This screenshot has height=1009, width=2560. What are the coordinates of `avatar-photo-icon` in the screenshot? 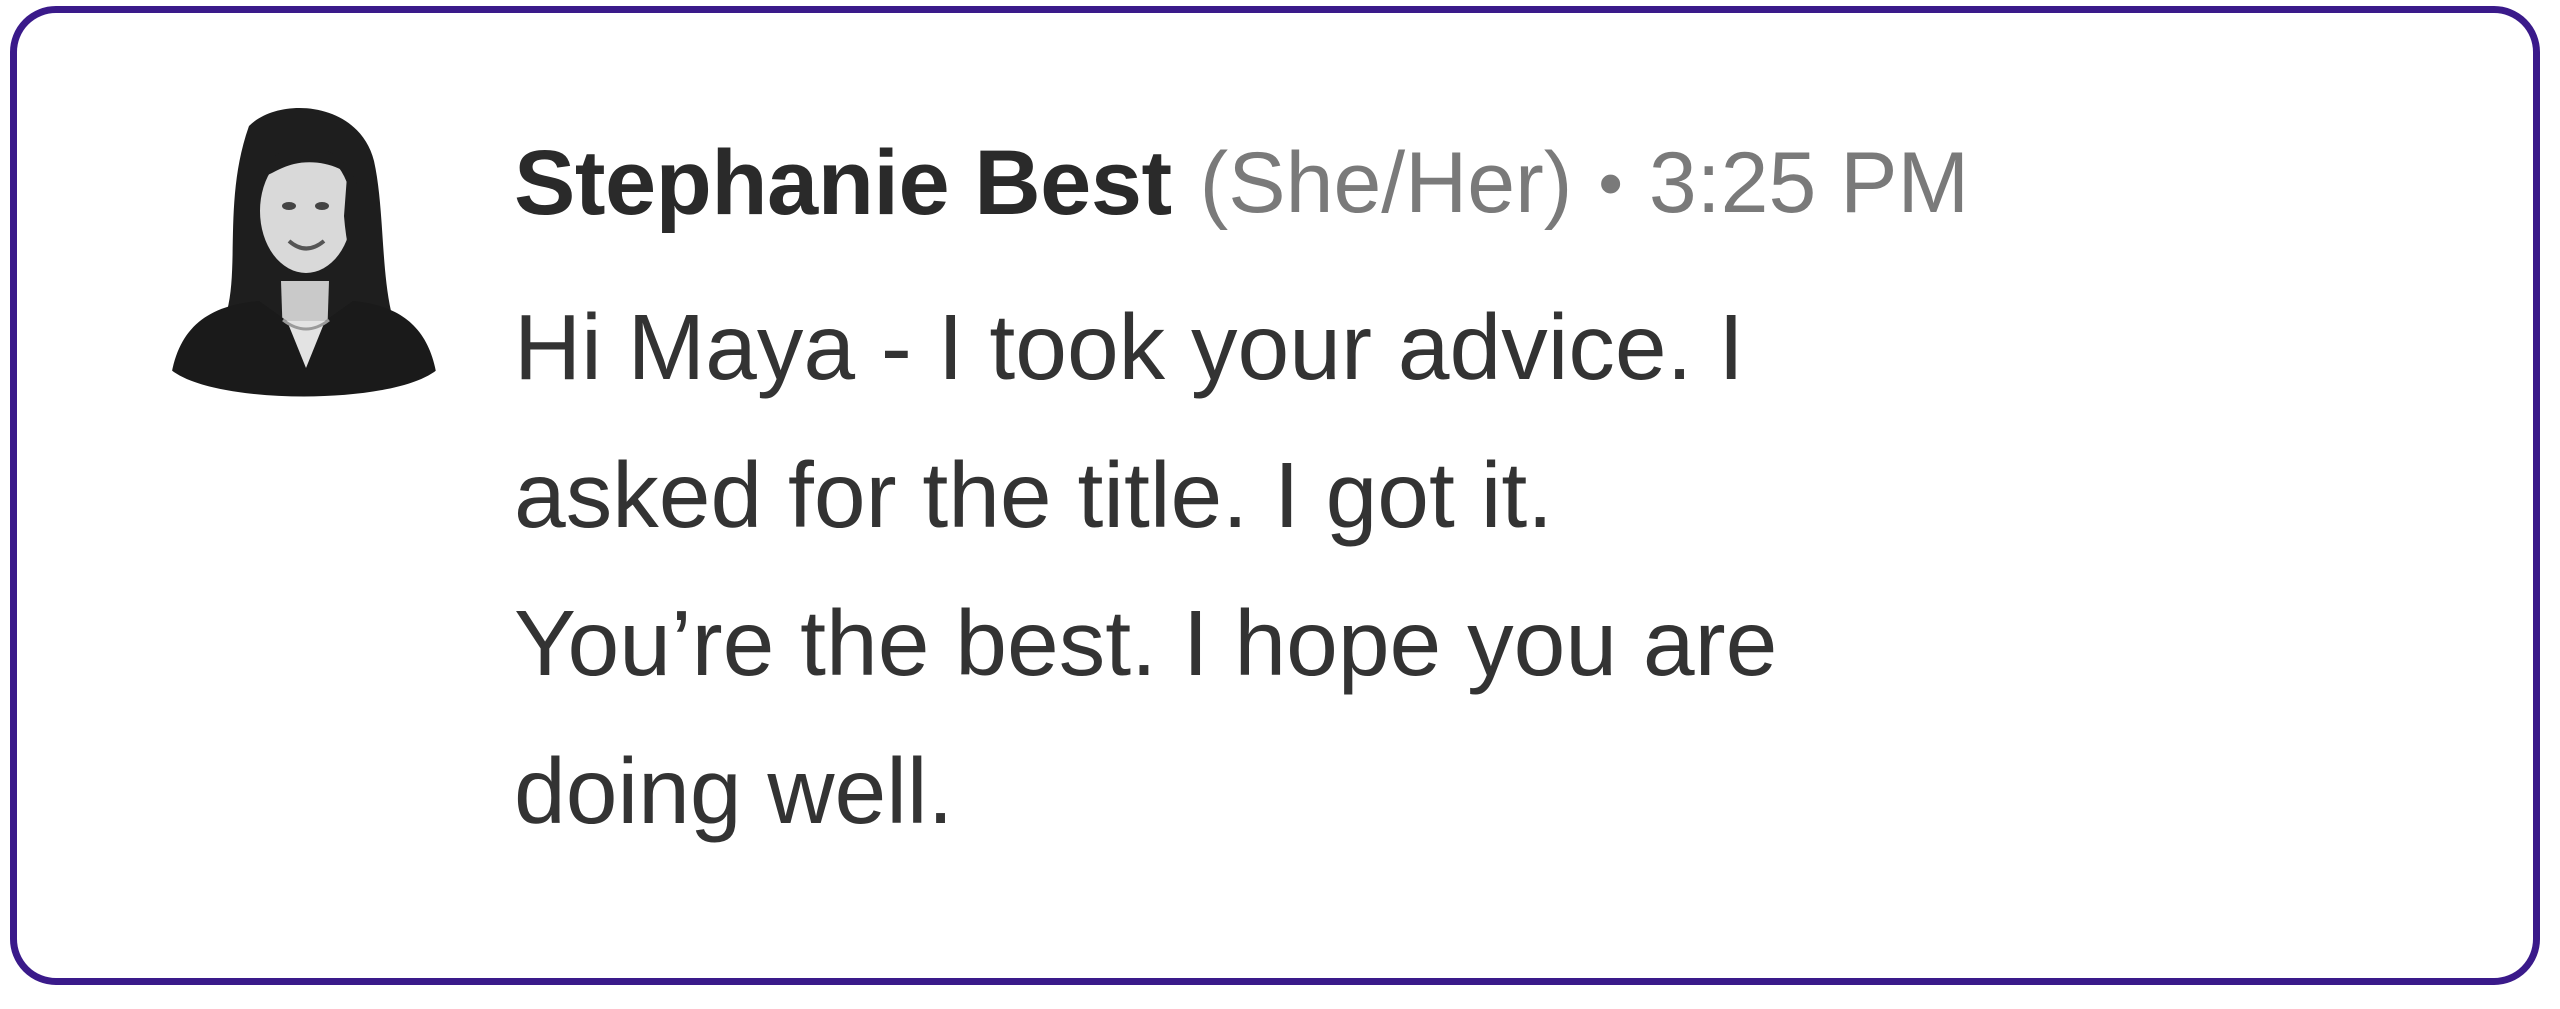 It's located at (304, 257).